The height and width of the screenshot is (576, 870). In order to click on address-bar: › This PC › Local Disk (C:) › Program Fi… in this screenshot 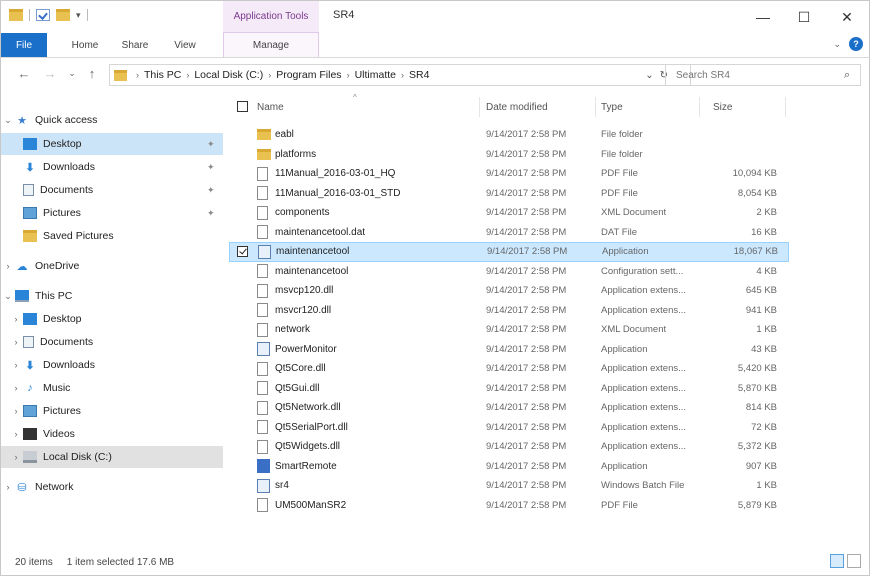, I will do `click(400, 75)`.